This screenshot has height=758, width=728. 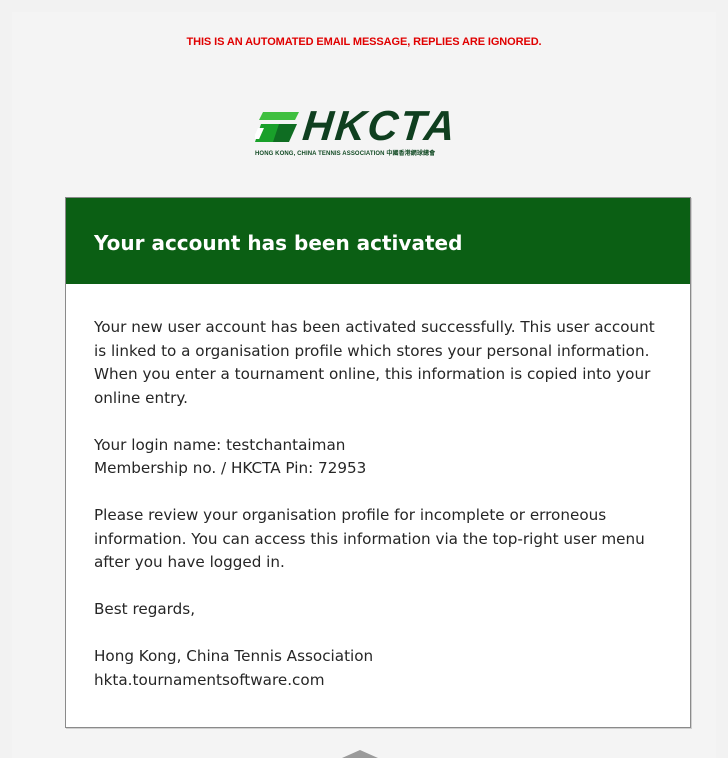 What do you see at coordinates (220, 444) in the screenshot?
I see `login-name-line: Your login name: testchantaiman` at bounding box center [220, 444].